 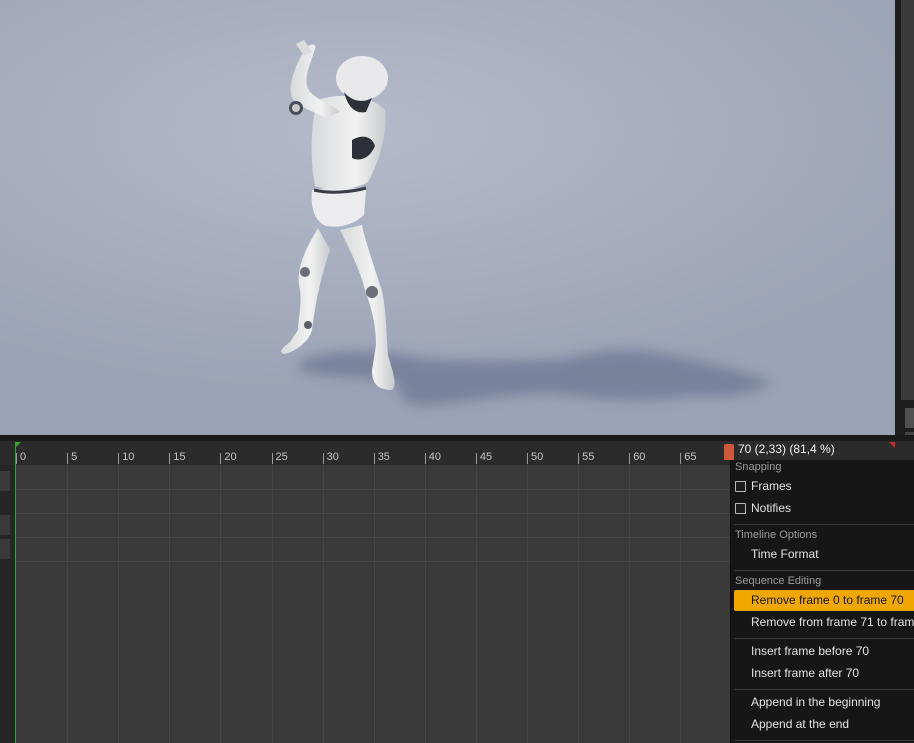 I want to click on menu-item-append-end: Append at the end, so click(x=824, y=724).